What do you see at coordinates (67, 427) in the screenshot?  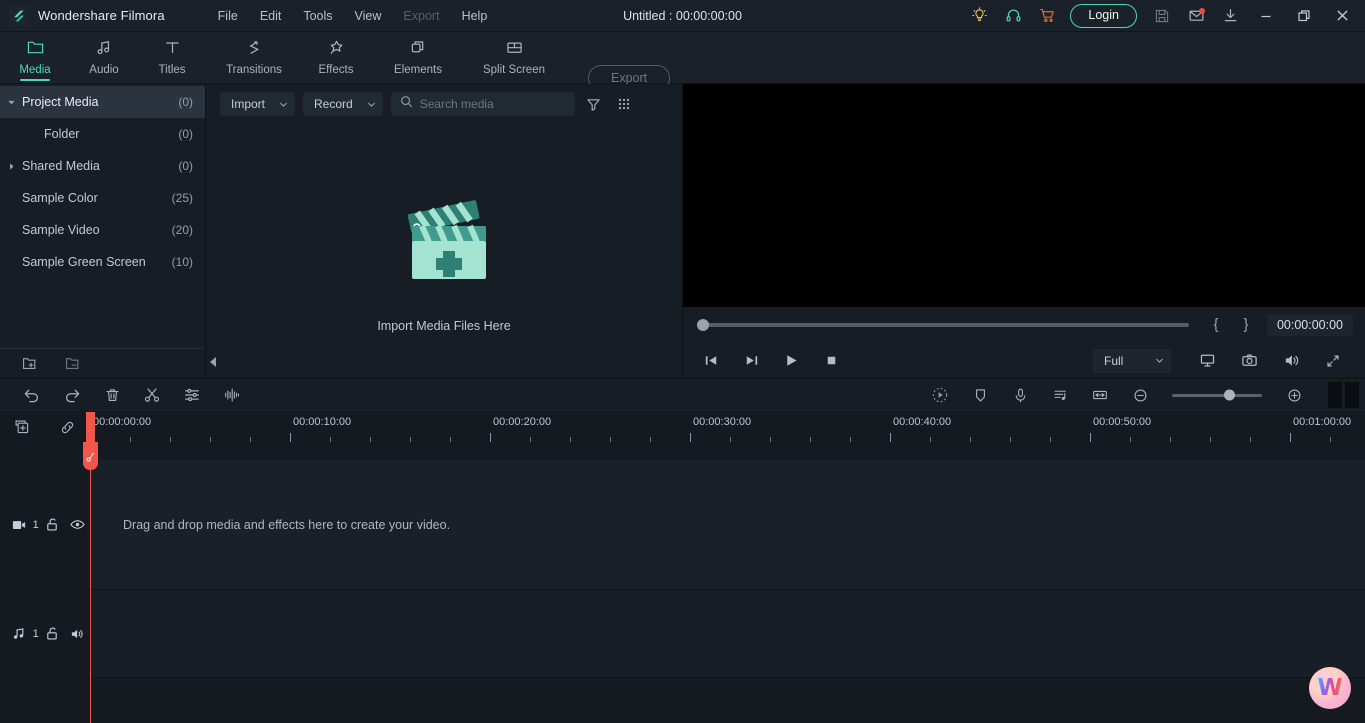 I see `link-clips-button` at bounding box center [67, 427].